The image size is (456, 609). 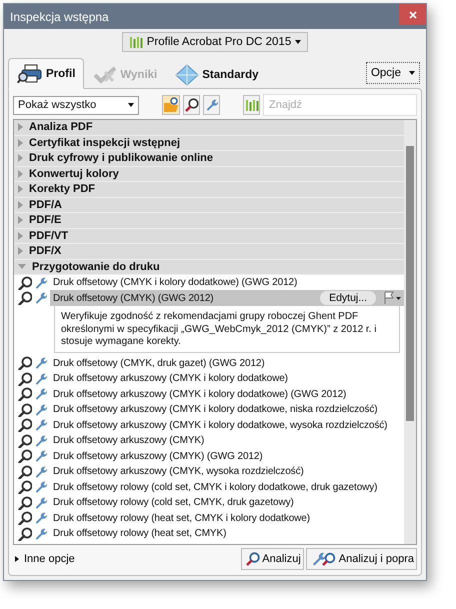 I want to click on category-row: Analiza PDF, so click(x=209, y=128).